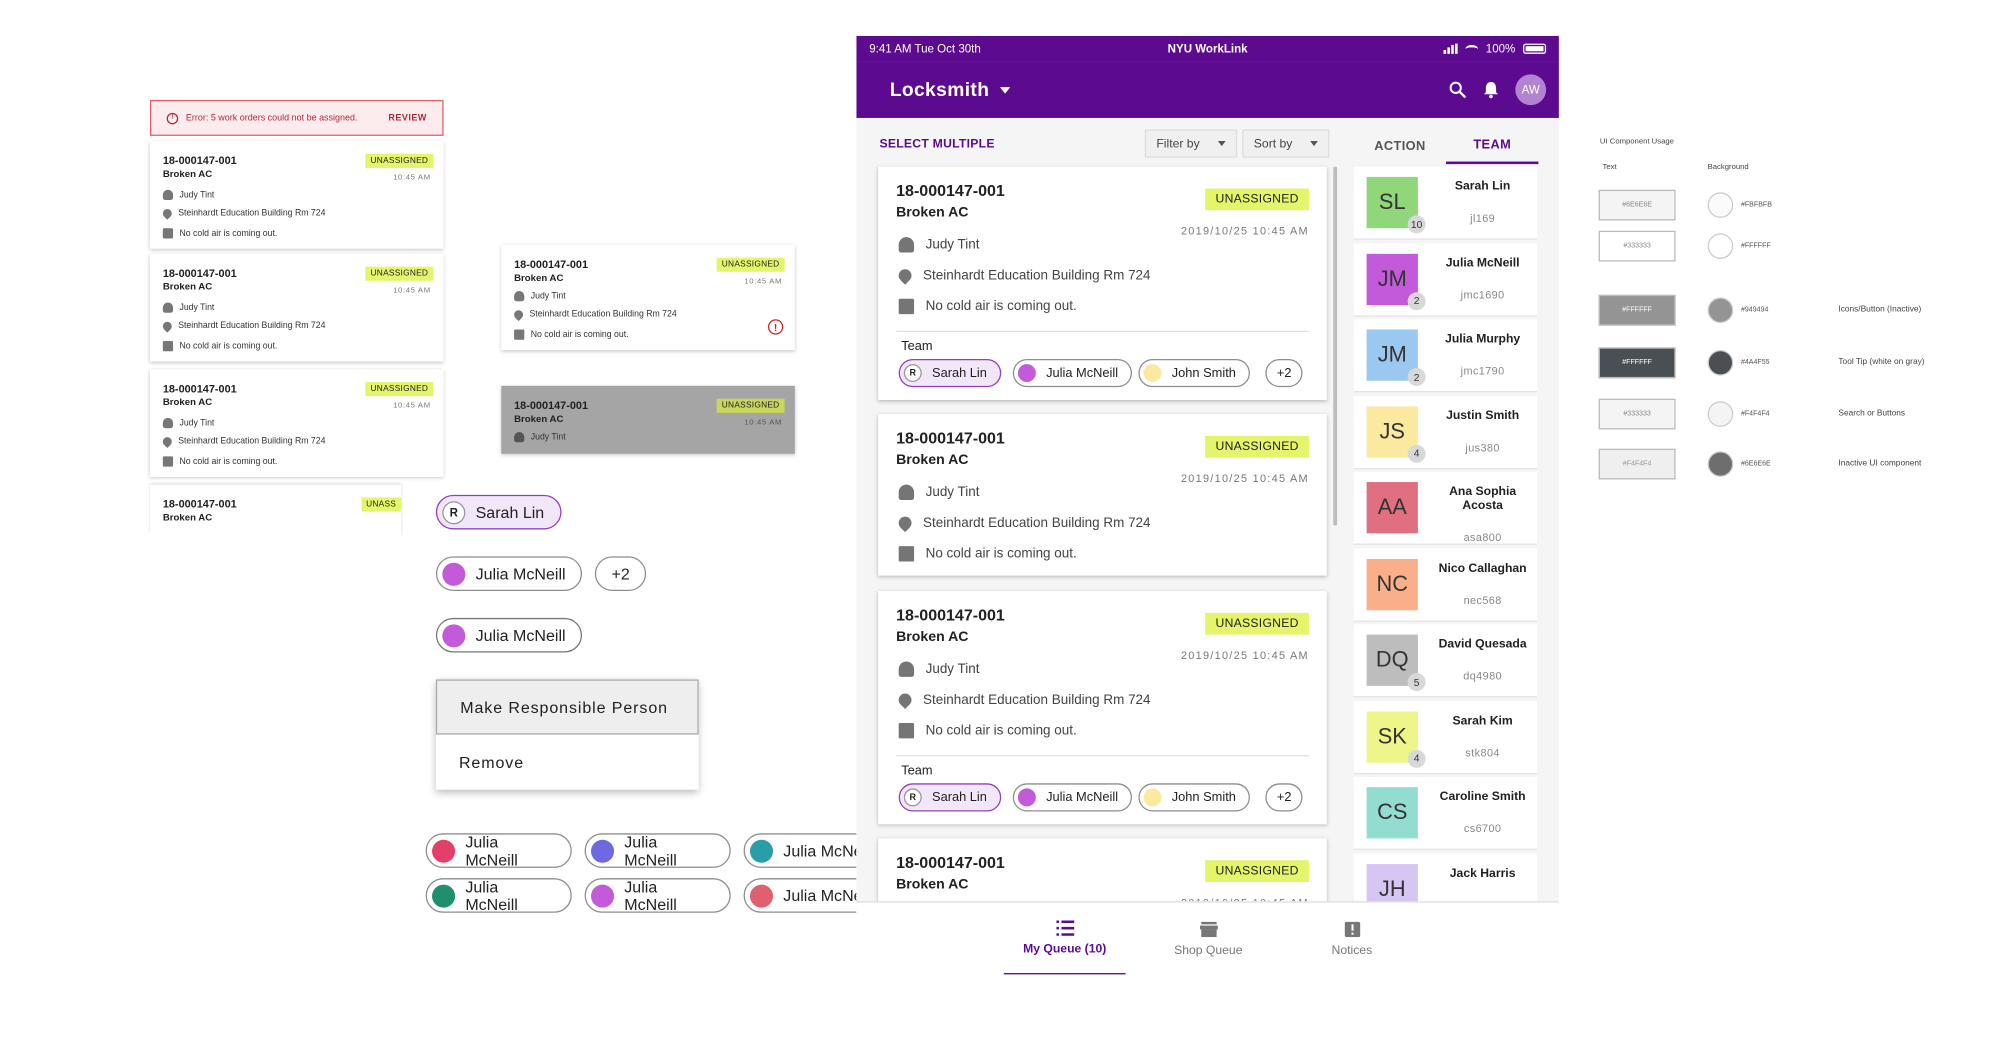 The height and width of the screenshot is (1044, 1994). I want to click on team-label: Team, so click(917, 346).